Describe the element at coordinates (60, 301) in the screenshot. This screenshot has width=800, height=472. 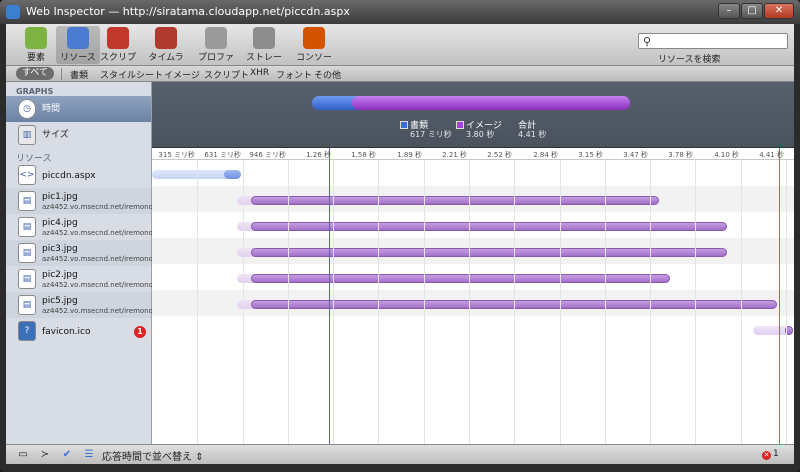
I see `resource-name: pic5.jpg` at that location.